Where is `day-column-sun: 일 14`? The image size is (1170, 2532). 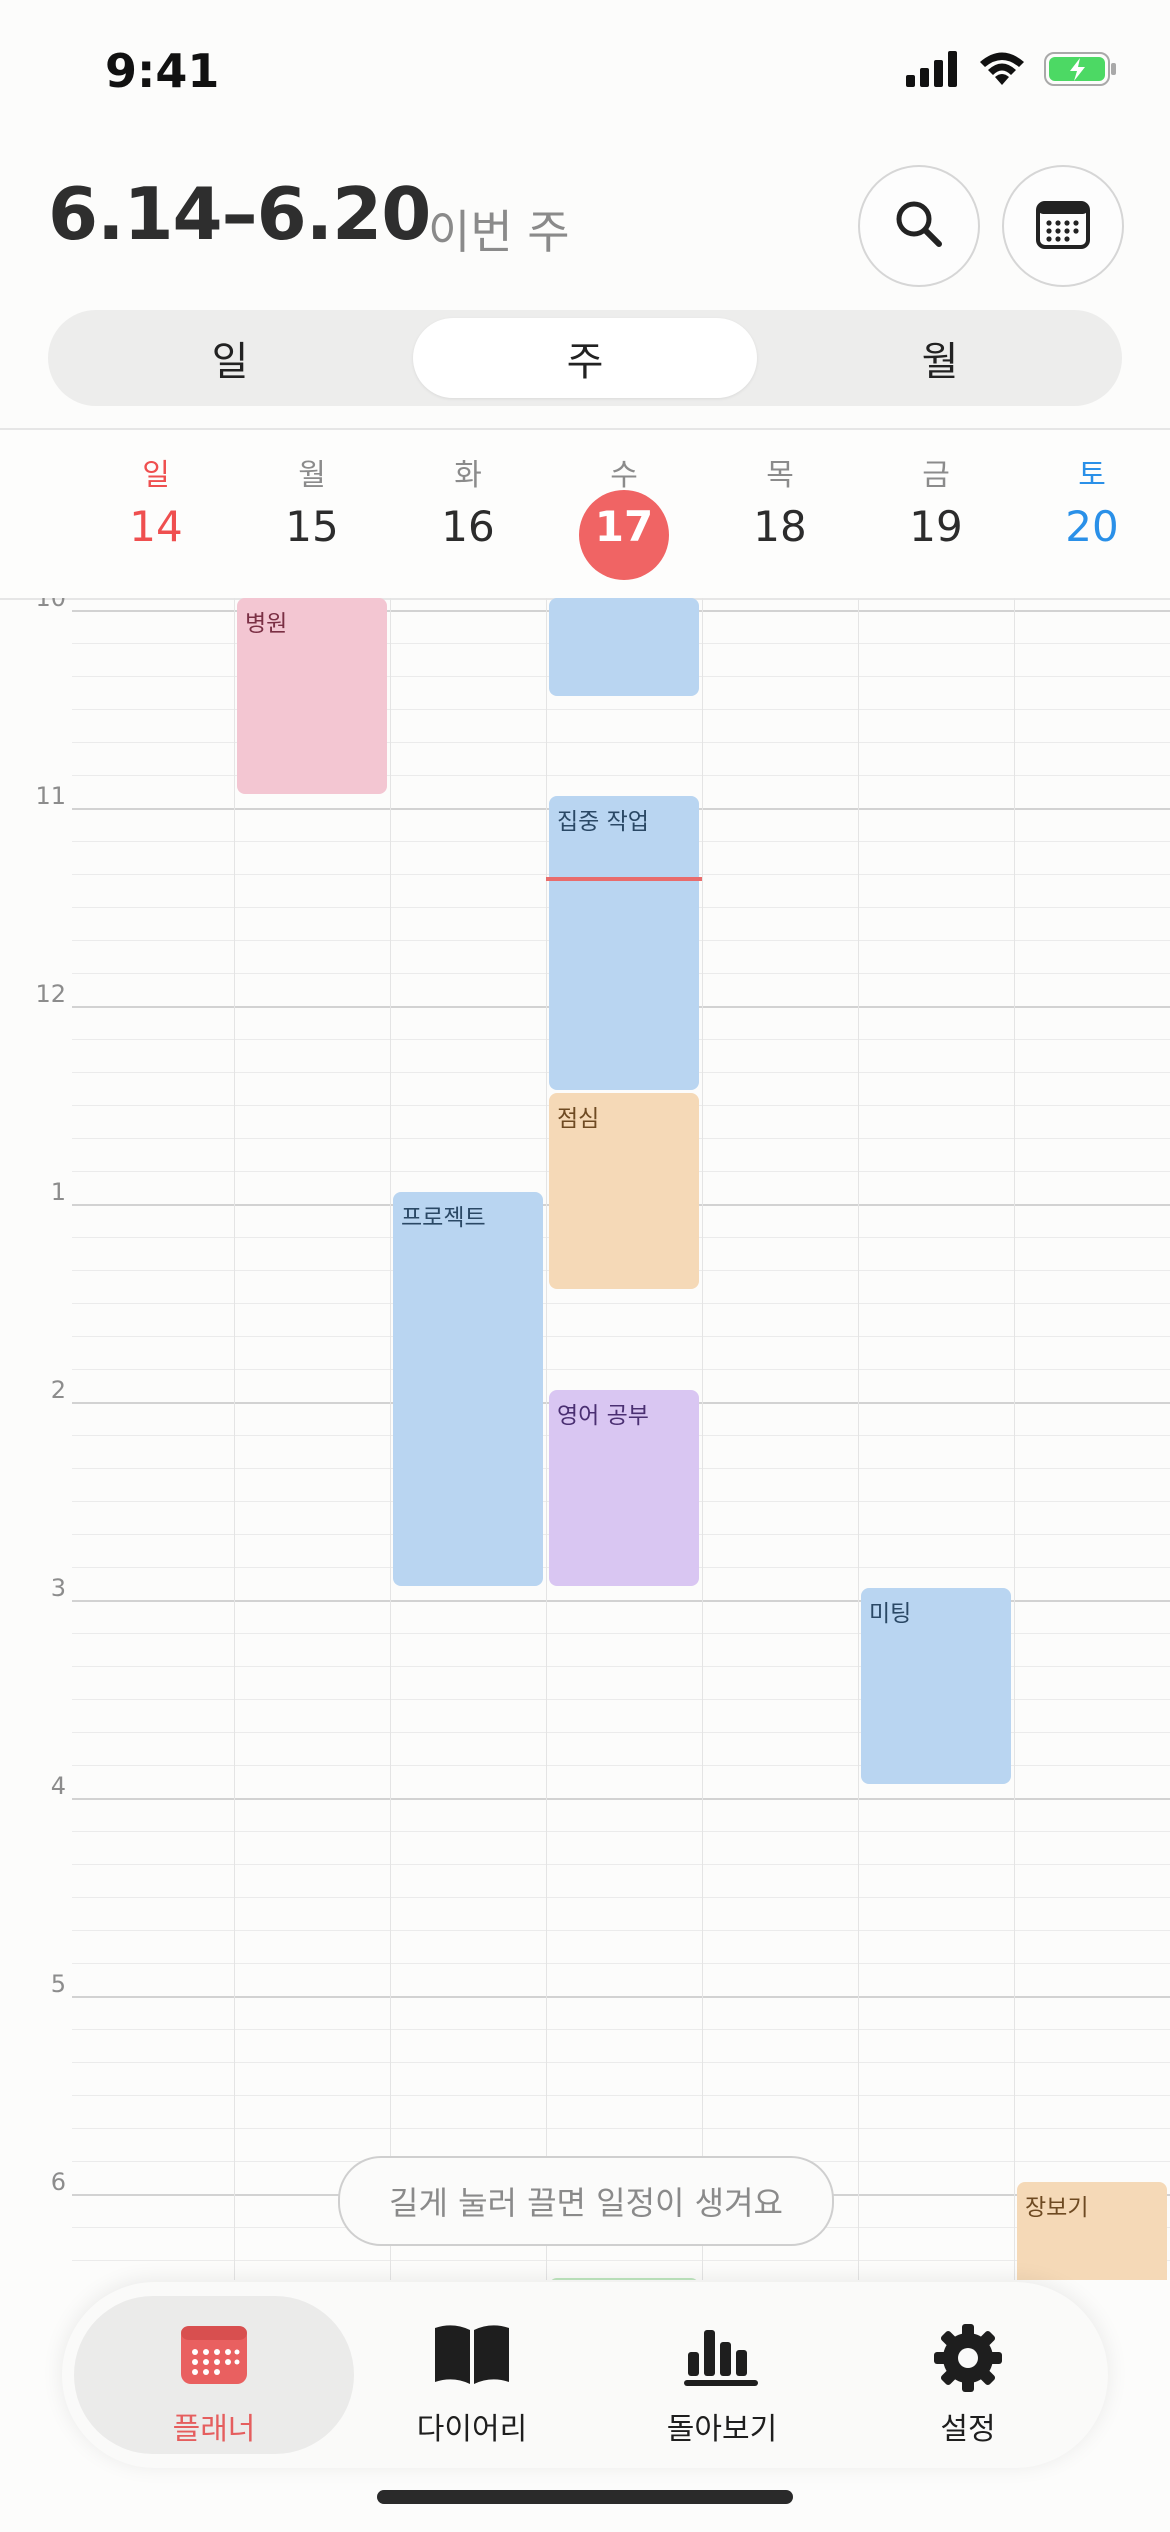
day-column-sun: 일 14 is located at coordinates (156, 514).